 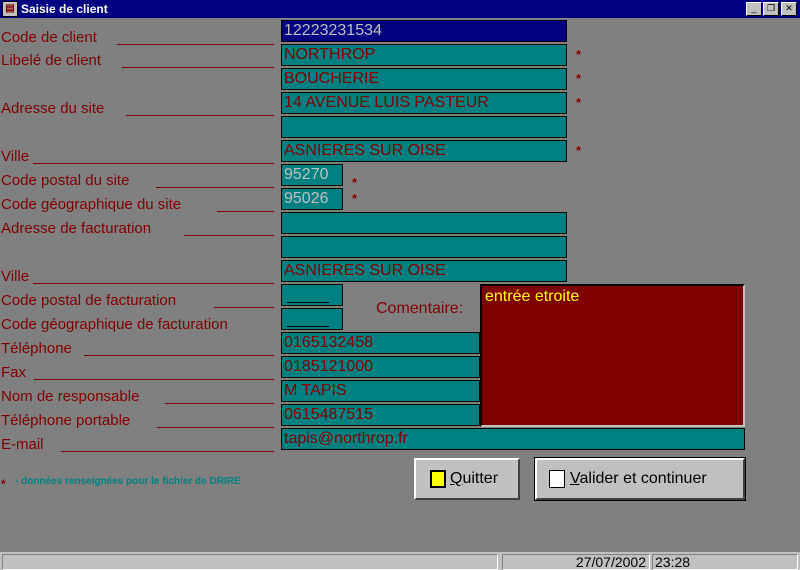 What do you see at coordinates (513, 439) in the screenshot?
I see `email-field: tapis@northrop.fr` at bounding box center [513, 439].